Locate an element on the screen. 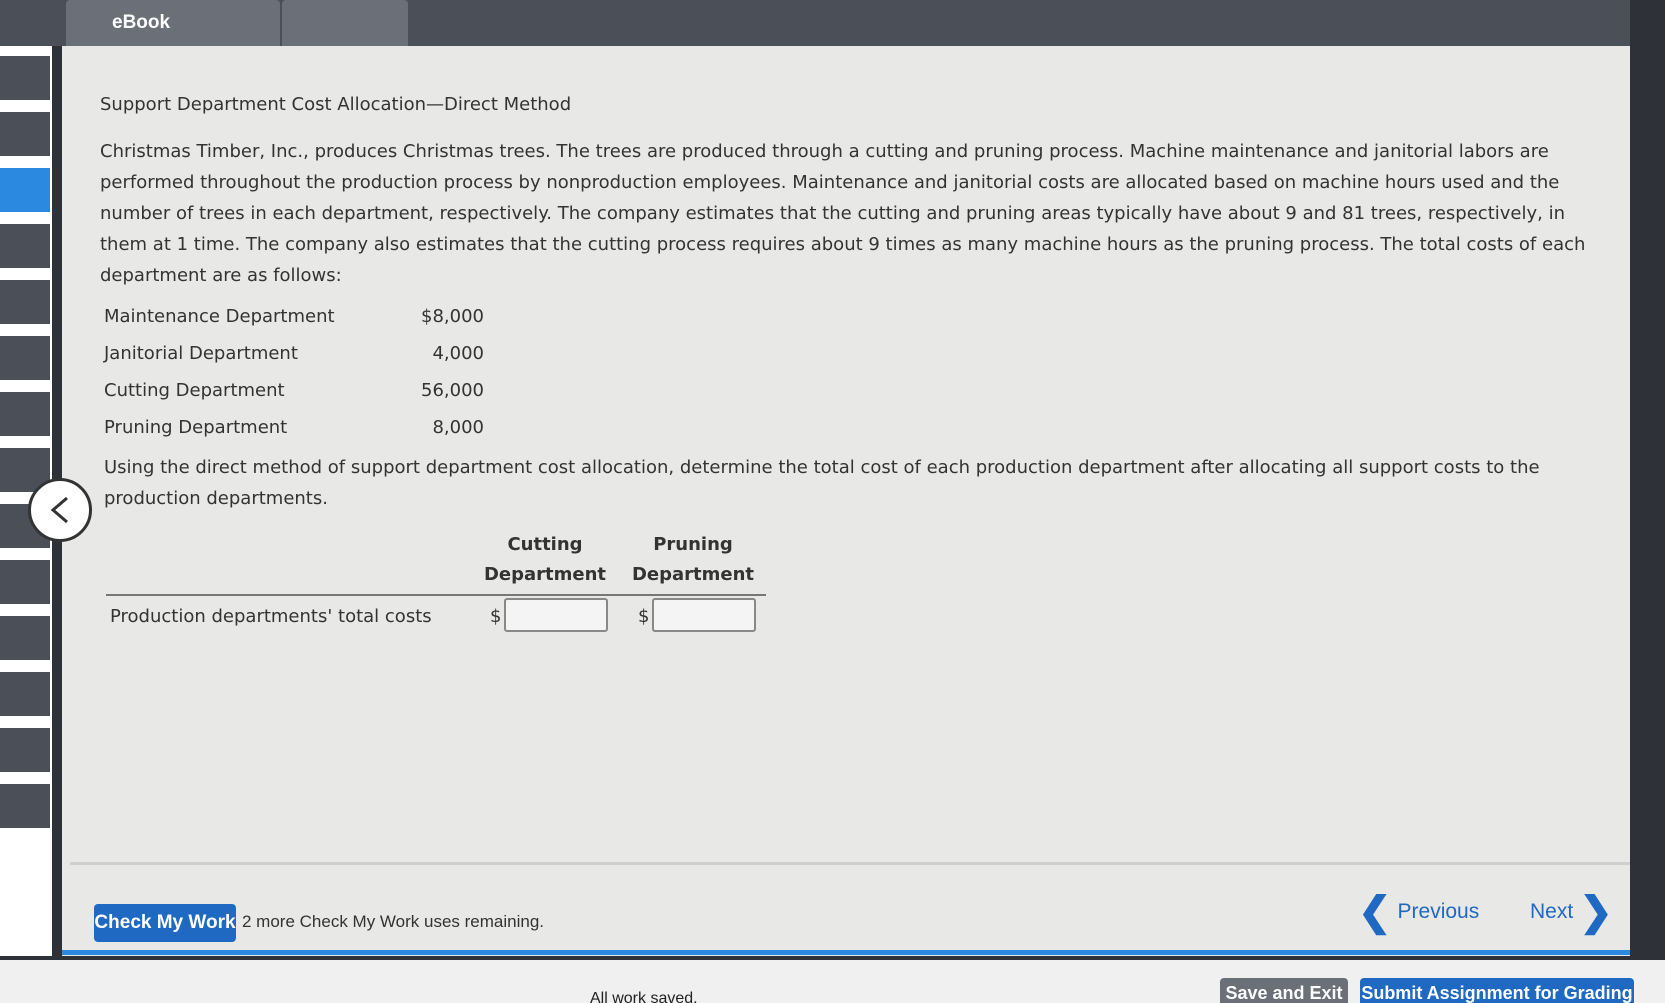  tab-ebook-label: eBook is located at coordinates (141, 22).